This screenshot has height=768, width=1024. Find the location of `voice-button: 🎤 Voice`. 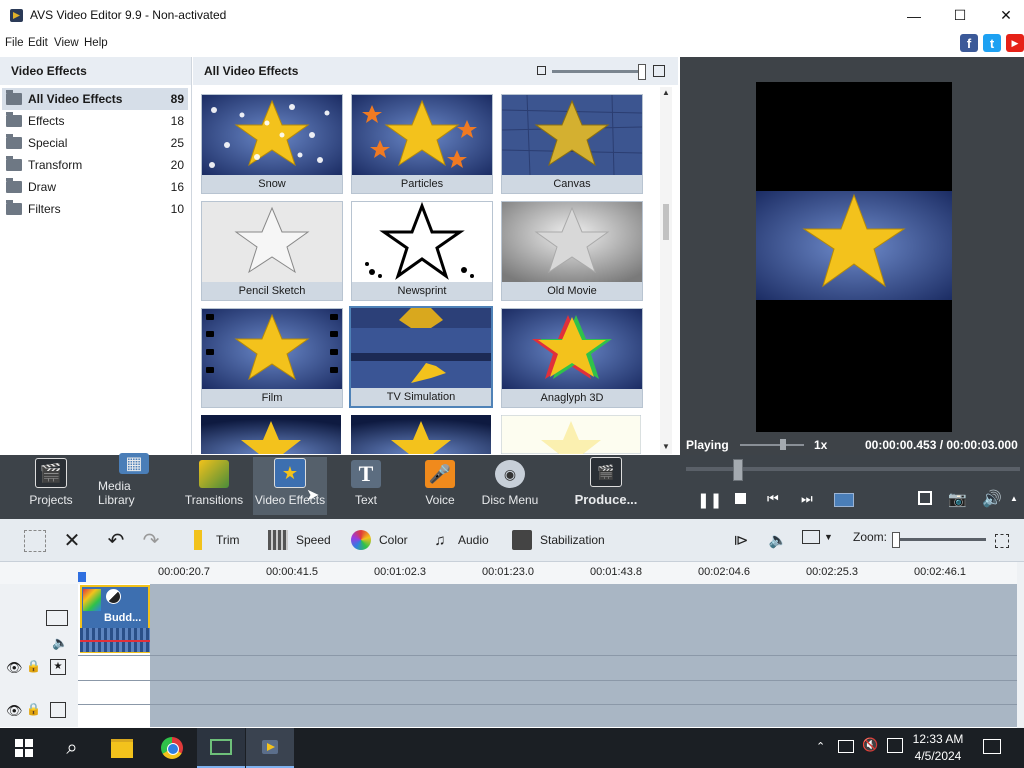

voice-button: 🎤 Voice is located at coordinates (440, 485).